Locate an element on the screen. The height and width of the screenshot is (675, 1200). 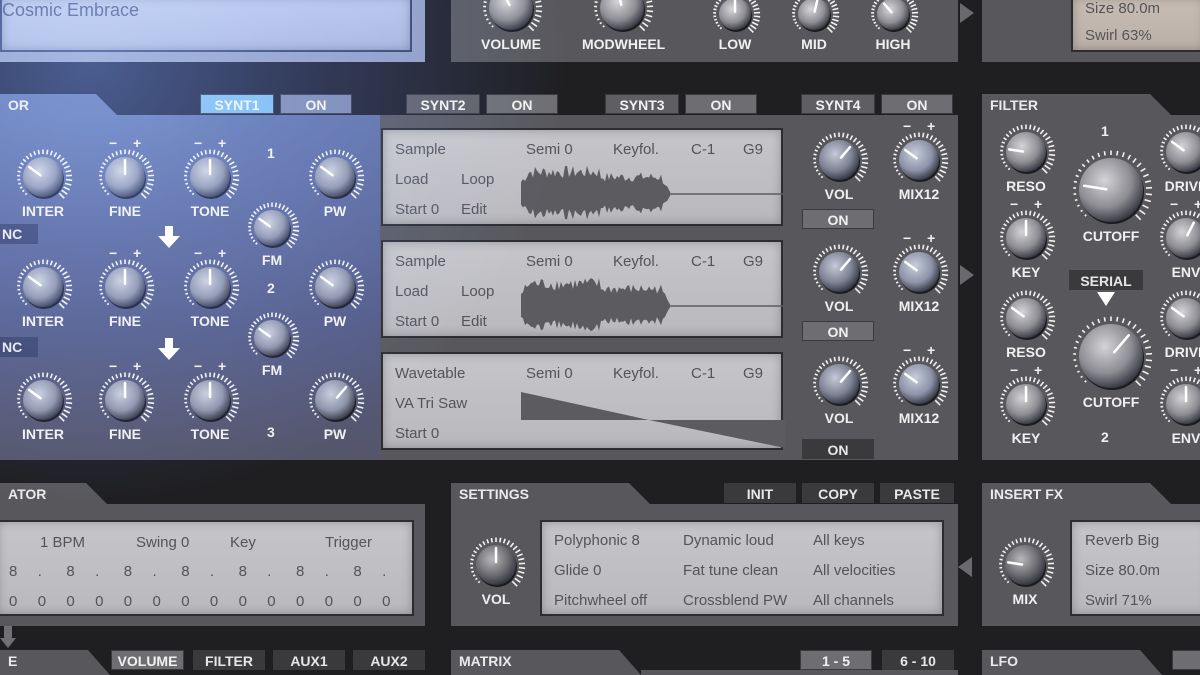
filter2-key-knob is located at coordinates (1026, 404).